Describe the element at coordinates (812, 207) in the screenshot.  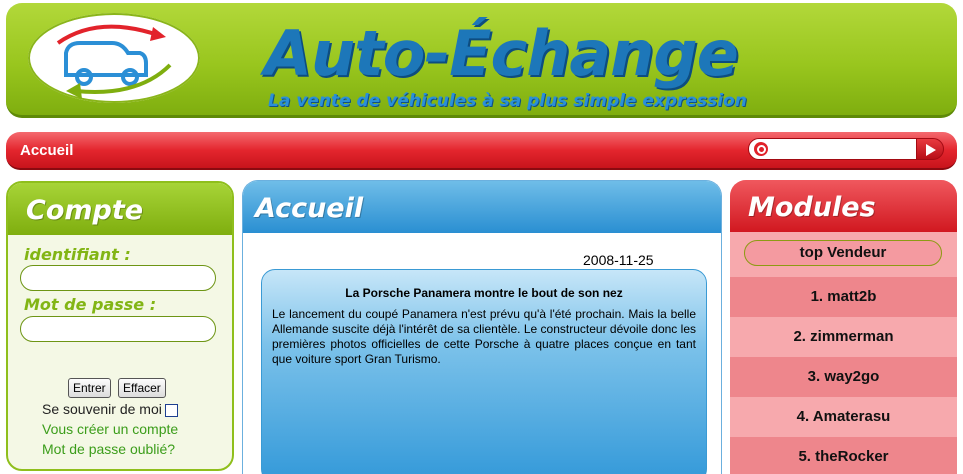
I see `modules-panel-title: Modules` at that location.